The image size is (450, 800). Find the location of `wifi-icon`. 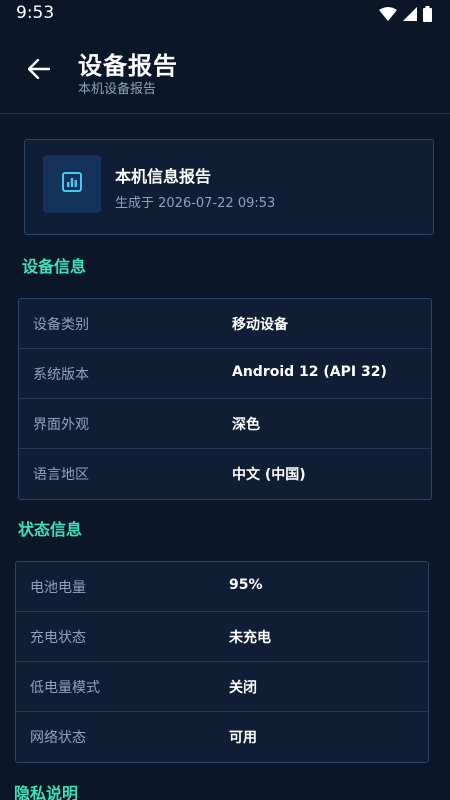

wifi-icon is located at coordinates (388, 14).